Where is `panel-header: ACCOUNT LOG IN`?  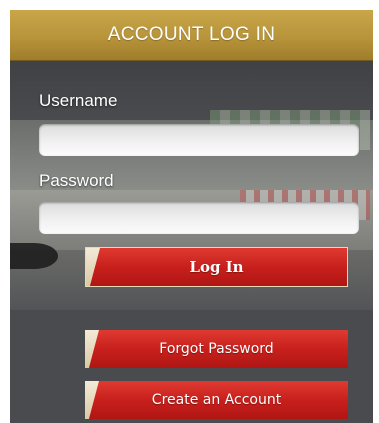 panel-header: ACCOUNT LOG IN is located at coordinates (191, 35).